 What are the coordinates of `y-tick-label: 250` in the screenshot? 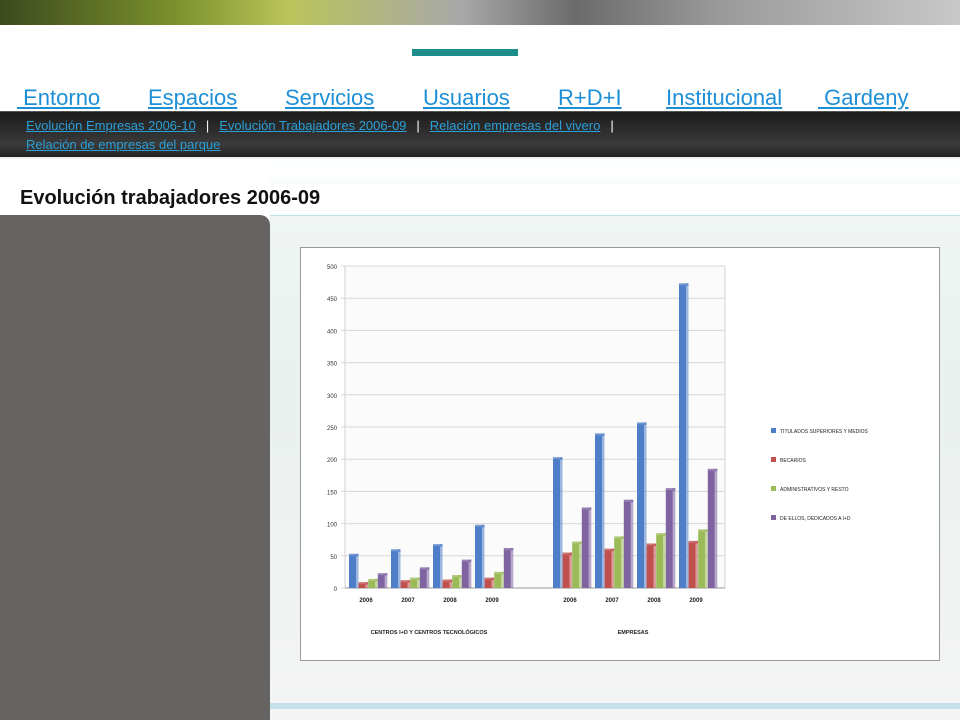 It's located at (332, 429).